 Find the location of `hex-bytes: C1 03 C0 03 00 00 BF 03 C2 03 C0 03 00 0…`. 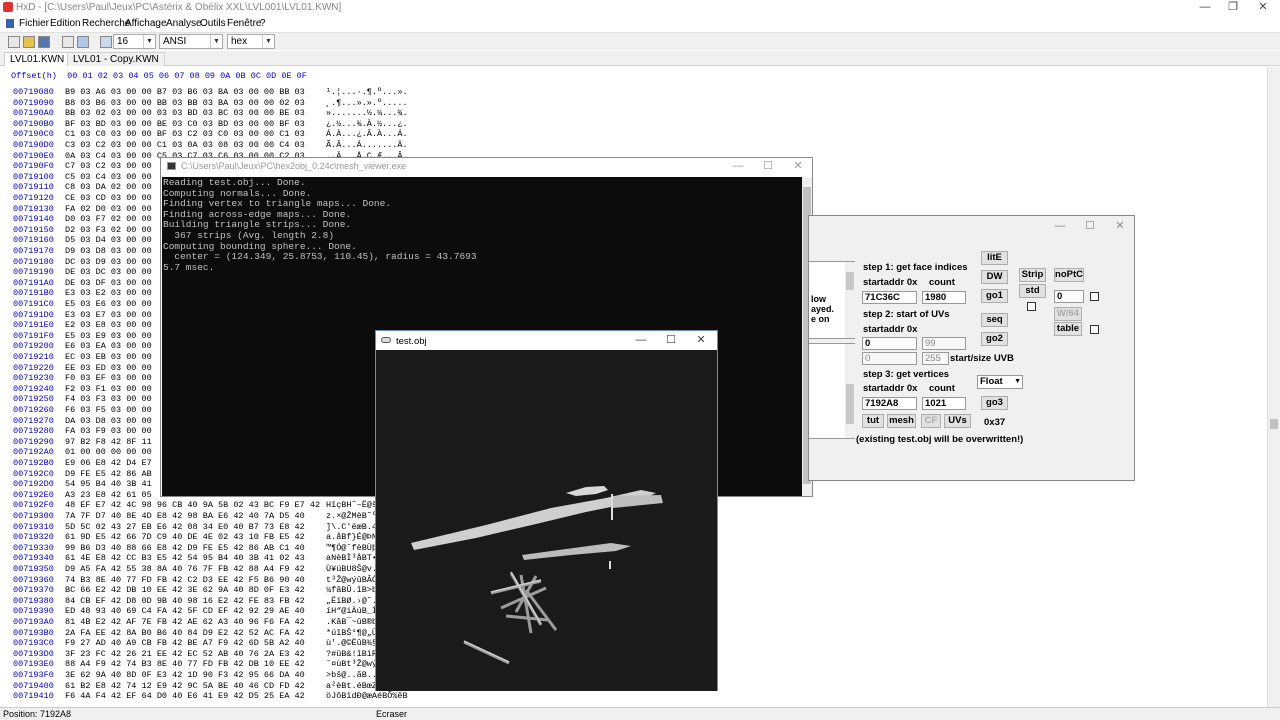

hex-bytes: C1 03 C0 03 00 00 BF 03 C2 03 C0 03 00 0… is located at coordinates (185, 134).